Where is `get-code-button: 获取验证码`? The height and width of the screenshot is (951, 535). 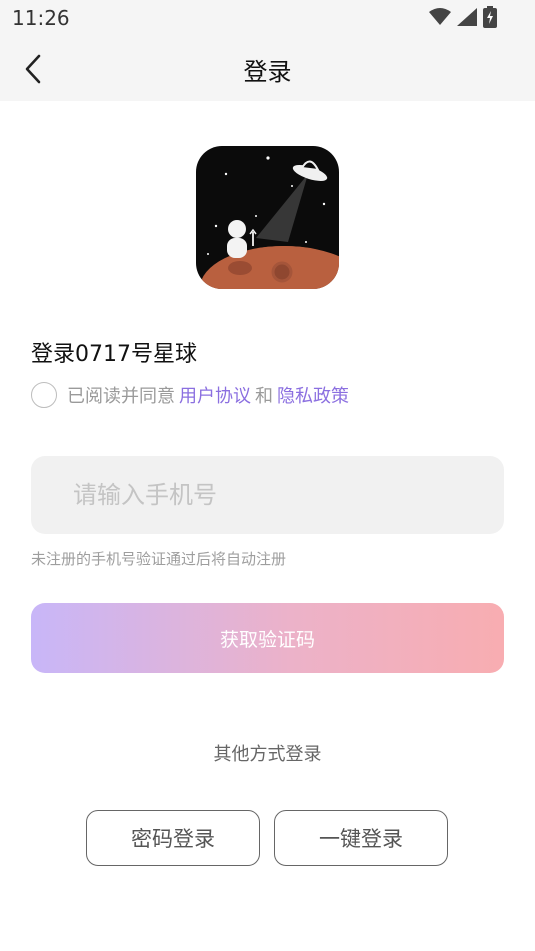
get-code-button: 获取验证码 is located at coordinates (267, 638).